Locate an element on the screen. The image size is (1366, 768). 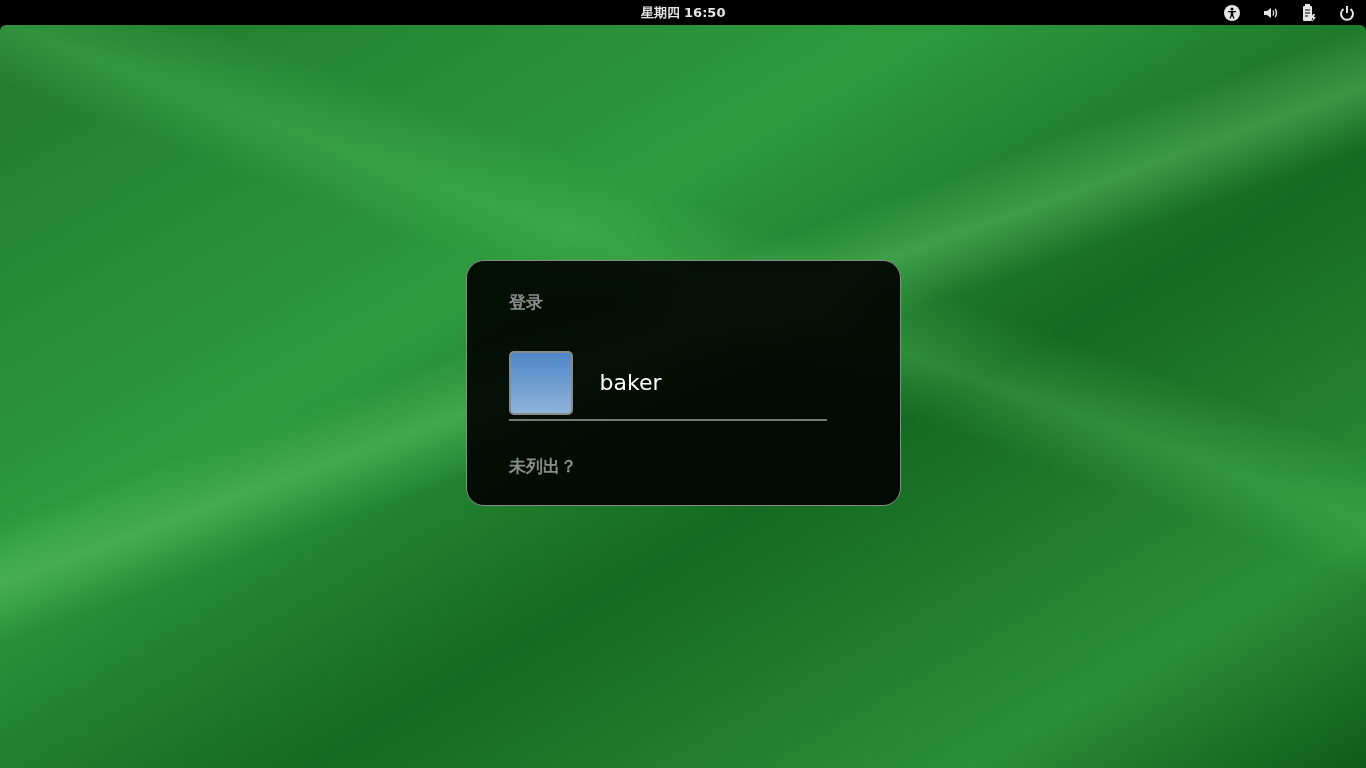
dialog-title: 登录 is located at coordinates (526, 302).